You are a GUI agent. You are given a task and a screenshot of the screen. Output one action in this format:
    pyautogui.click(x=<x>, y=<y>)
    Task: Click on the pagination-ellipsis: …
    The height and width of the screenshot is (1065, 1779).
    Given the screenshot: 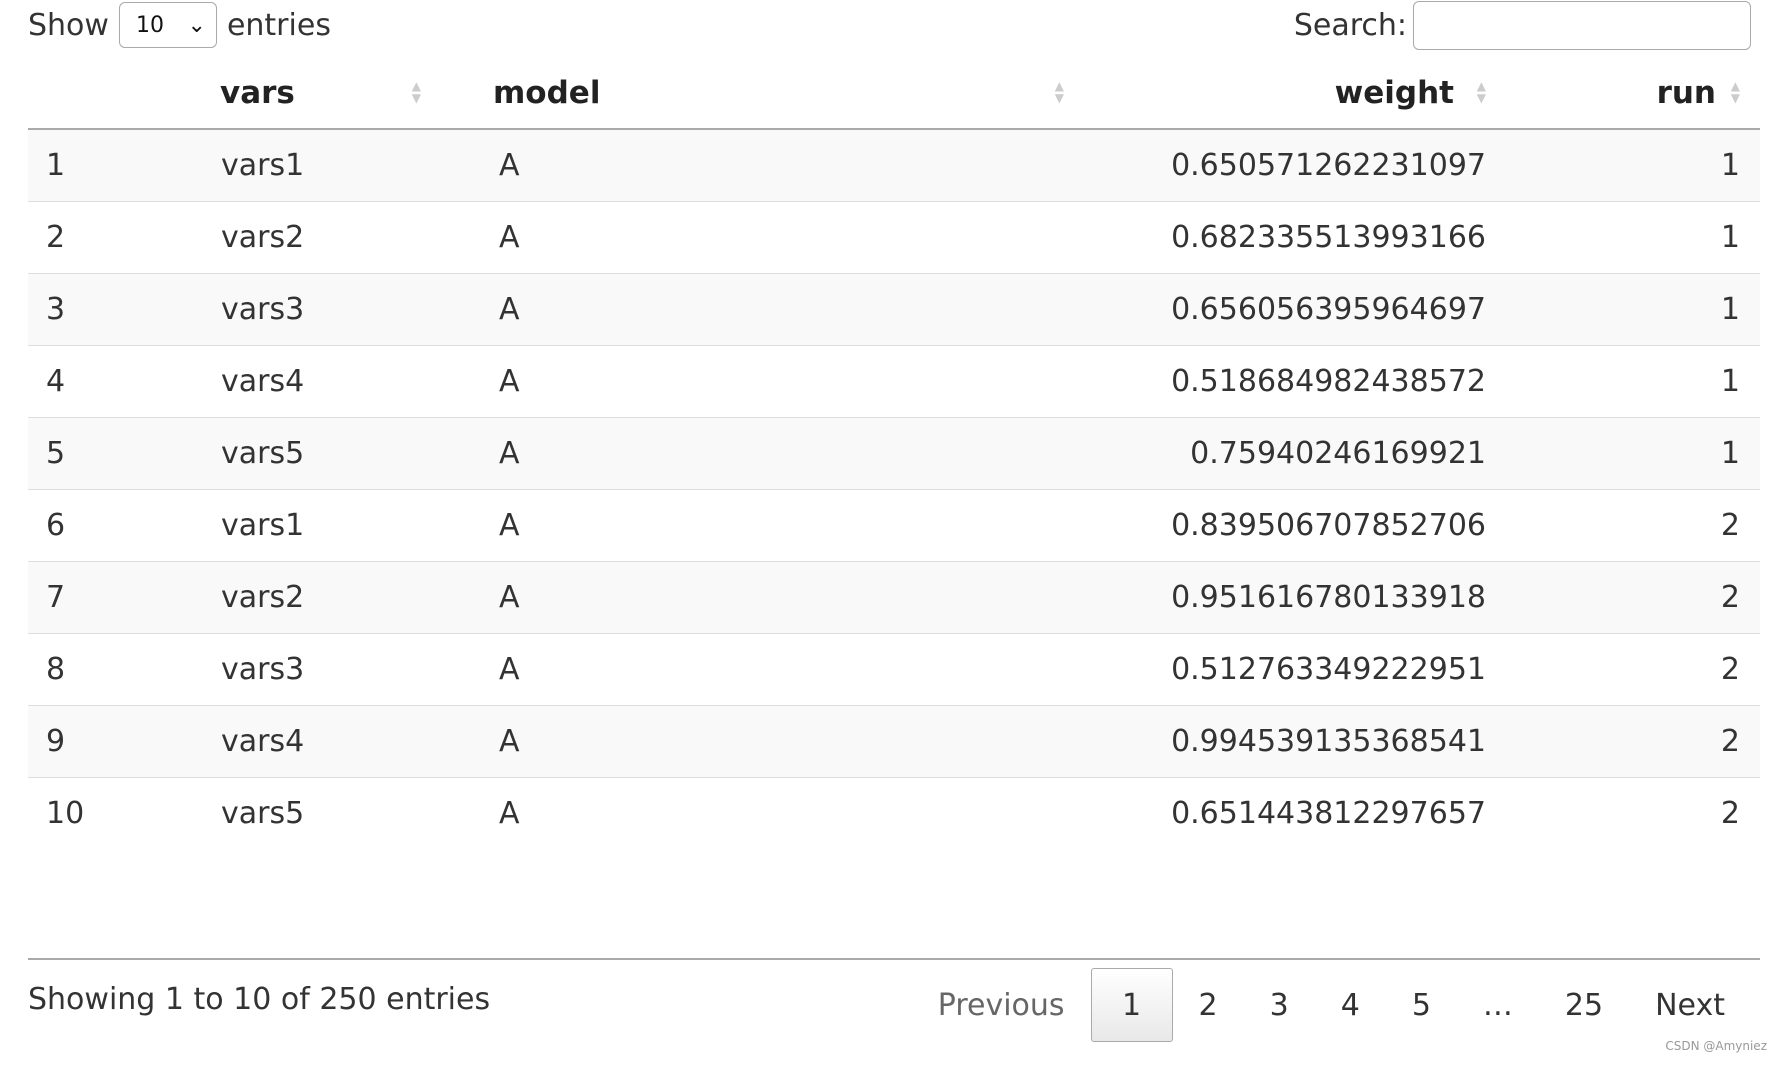 What is the action you would take?
    pyautogui.click(x=1497, y=1005)
    